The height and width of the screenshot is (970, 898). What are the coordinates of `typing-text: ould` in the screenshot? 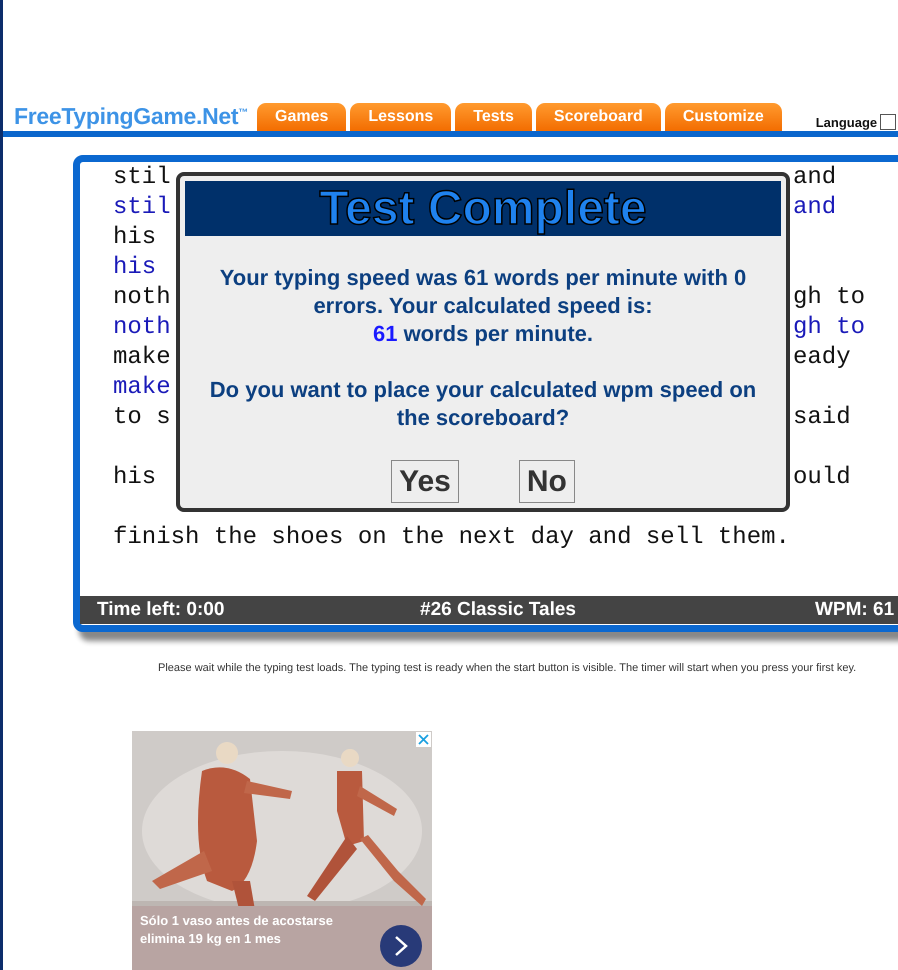 It's located at (822, 478).